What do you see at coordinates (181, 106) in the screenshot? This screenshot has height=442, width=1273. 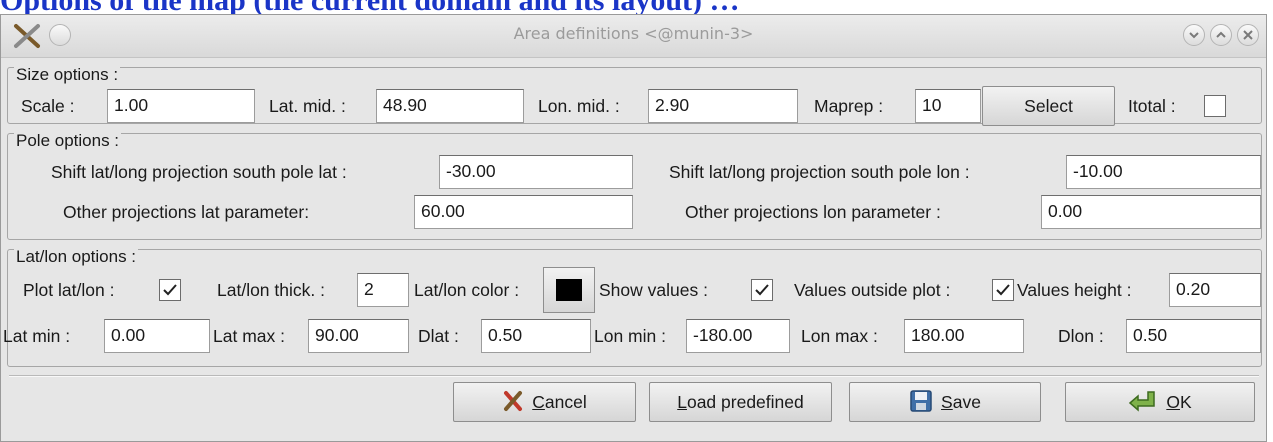 I see `scale-field: 1.00` at bounding box center [181, 106].